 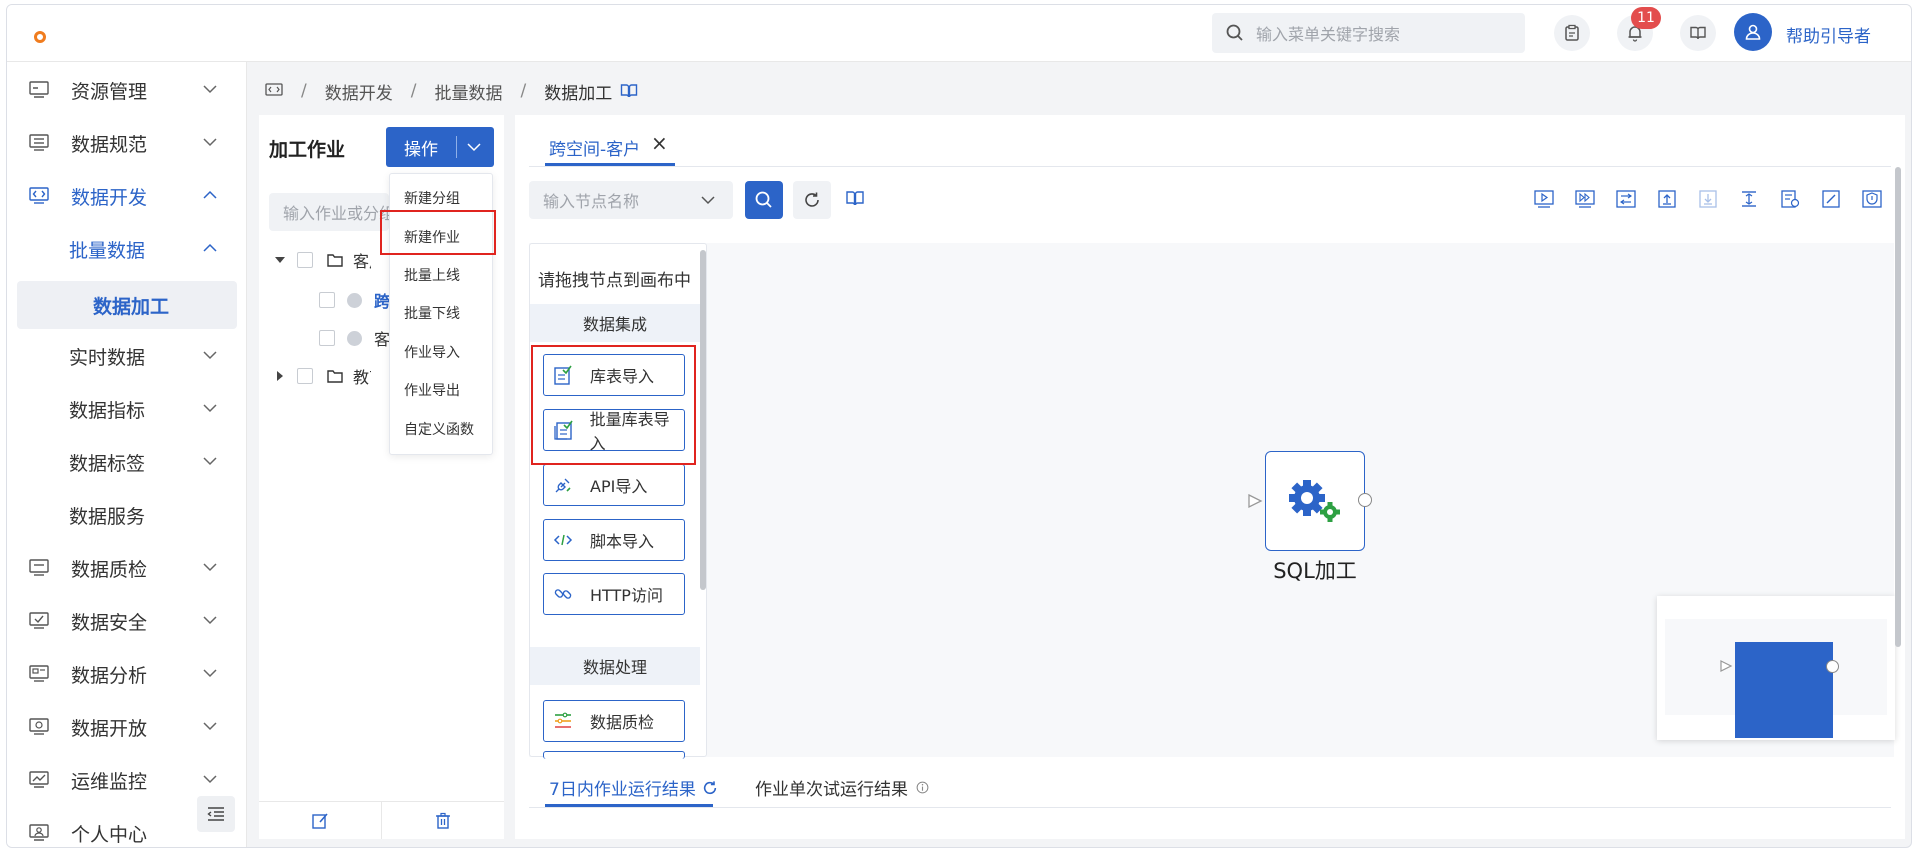 What do you see at coordinates (1328, 34) in the screenshot?
I see `search-placeholder: 输入菜单关键字搜索` at bounding box center [1328, 34].